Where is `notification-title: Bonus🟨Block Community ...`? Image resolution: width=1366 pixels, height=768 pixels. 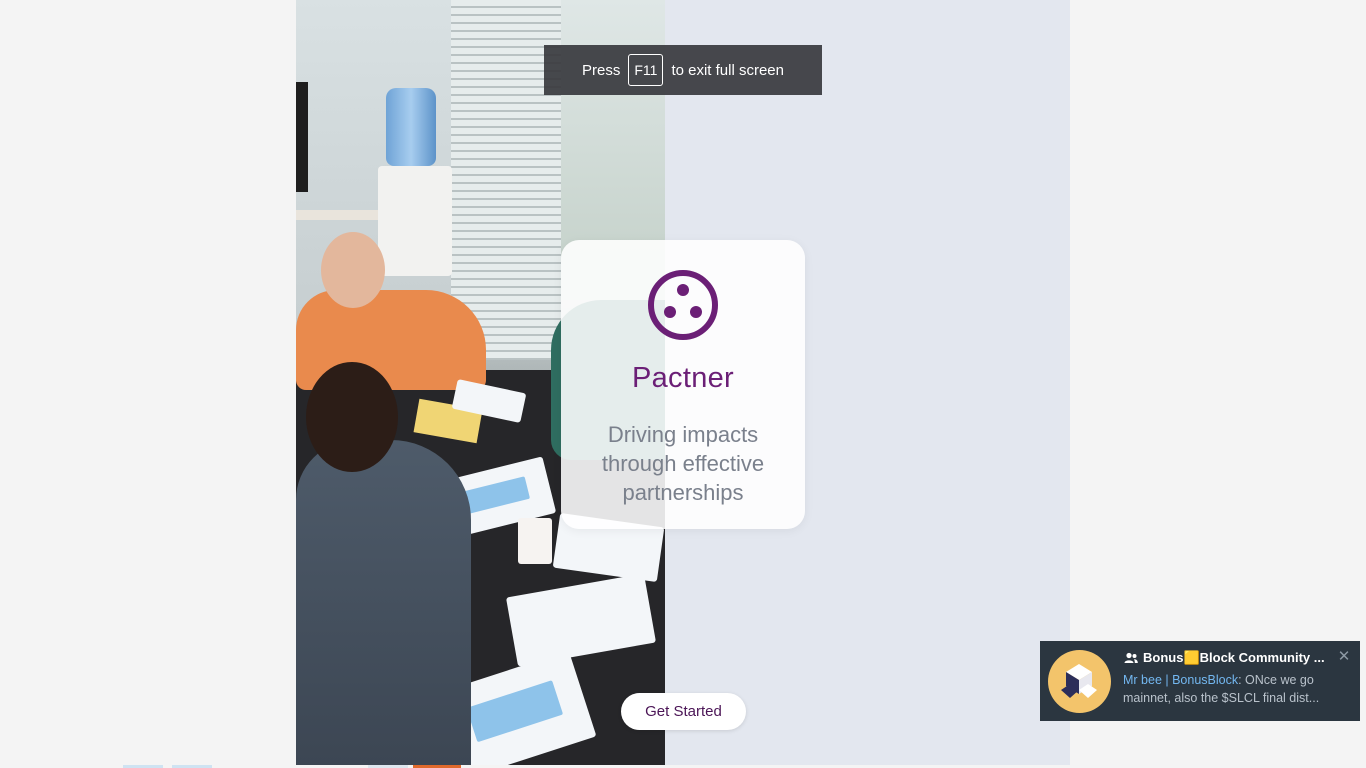 notification-title: Bonus🟨Block Community ... is located at coordinates (1234, 657).